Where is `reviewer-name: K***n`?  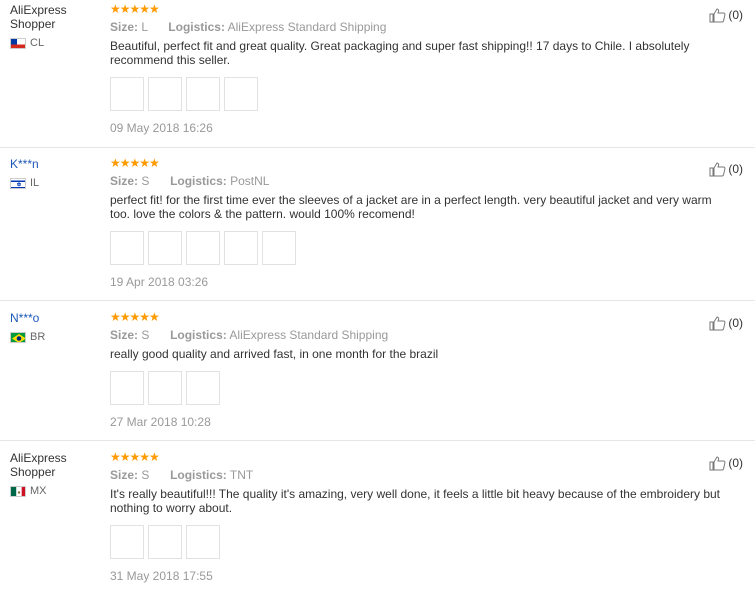
reviewer-name: K***n is located at coordinates (57, 164).